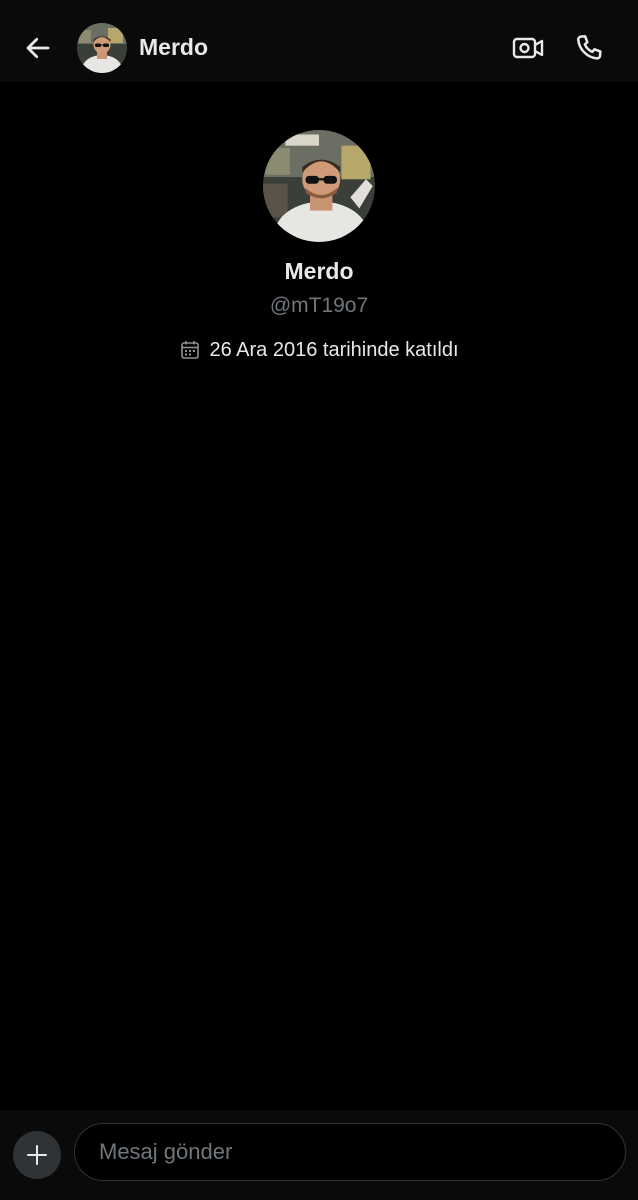 Image resolution: width=638 pixels, height=1200 pixels. I want to click on voice-call-button, so click(590, 48).